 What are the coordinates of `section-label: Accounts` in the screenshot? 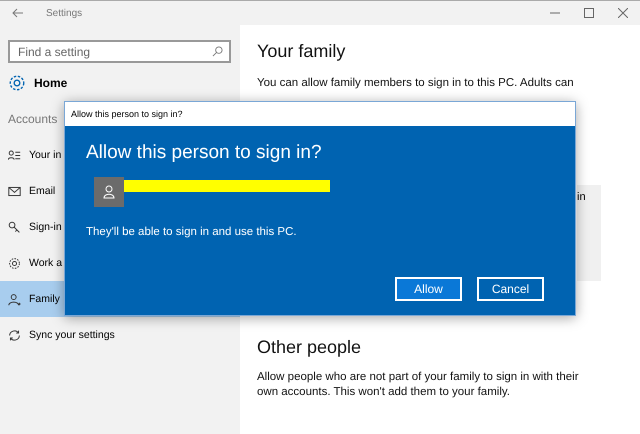 It's located at (33, 119).